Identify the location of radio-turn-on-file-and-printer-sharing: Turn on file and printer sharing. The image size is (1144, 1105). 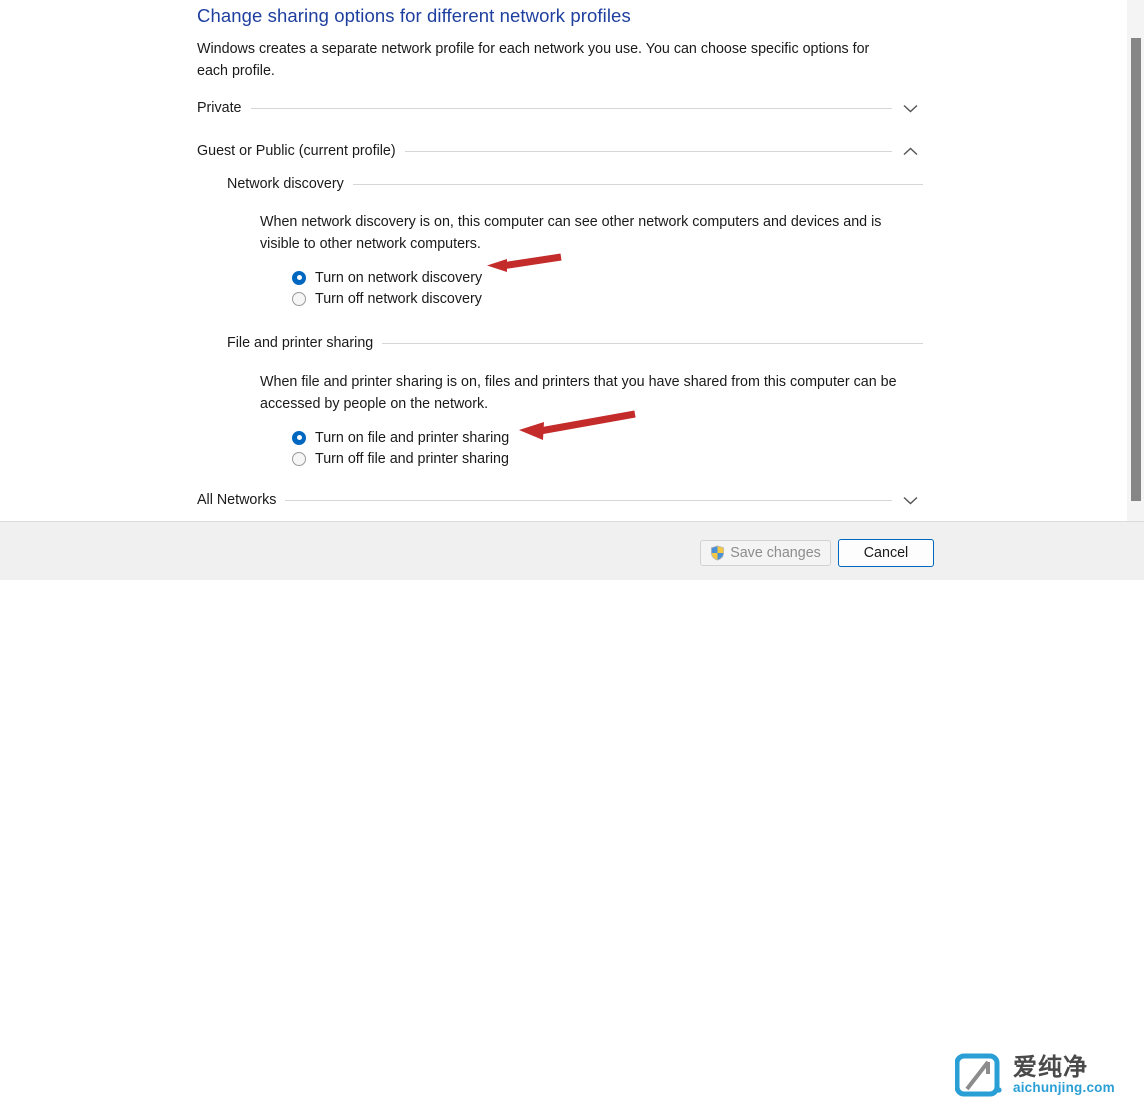
(400, 437).